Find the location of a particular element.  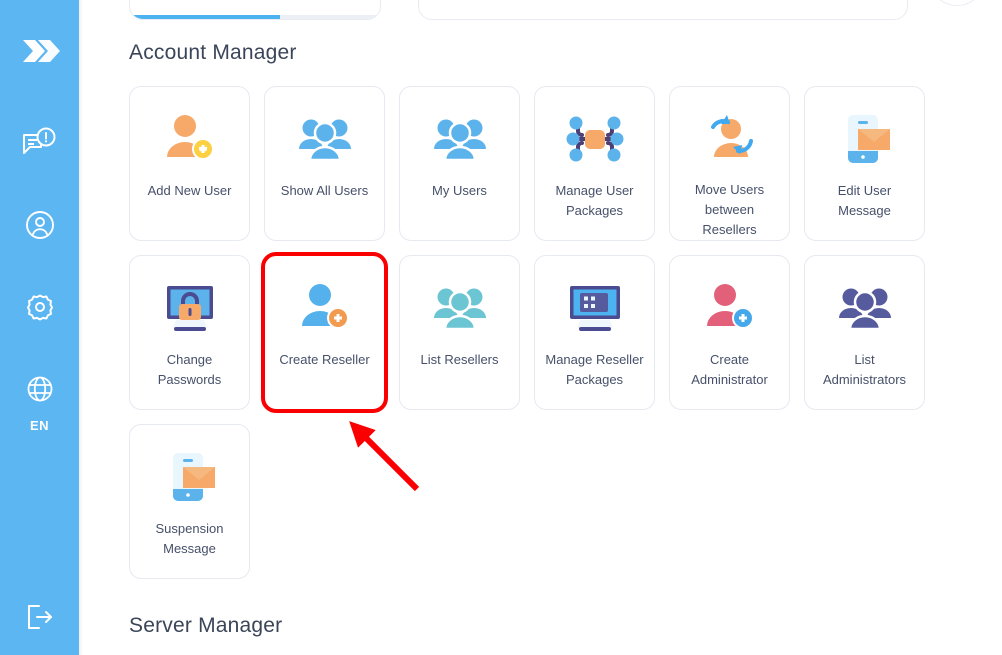

tile-create-administrator: Create Administrator is located at coordinates (729, 332).